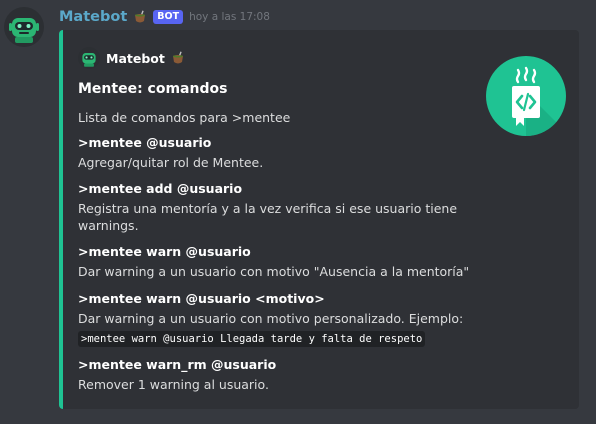  I want to click on username: Matebot, so click(93, 17).